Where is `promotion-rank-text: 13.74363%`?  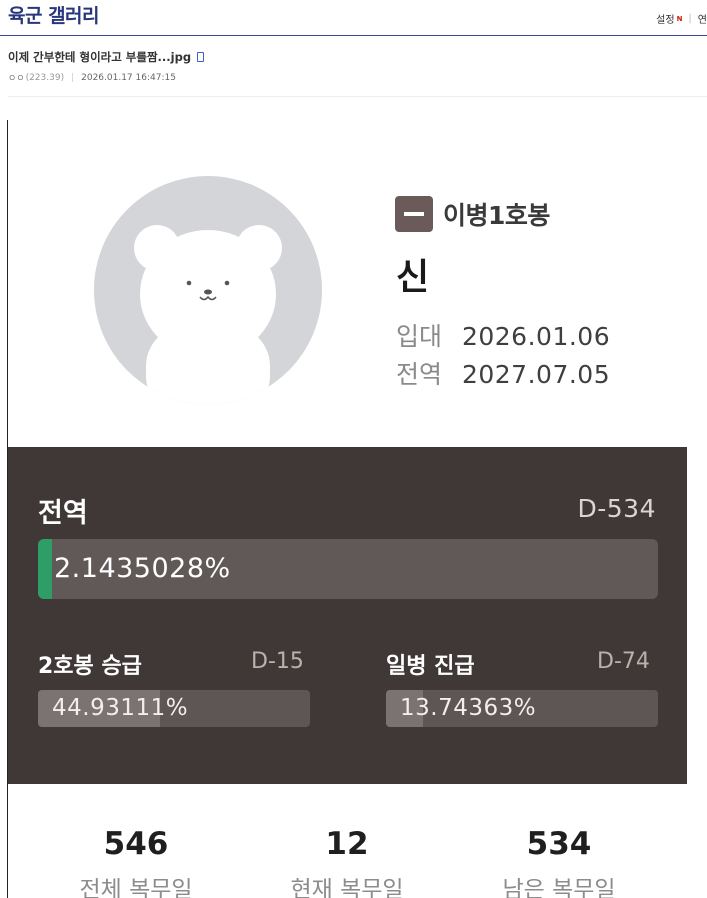
promotion-rank-text: 13.74363% is located at coordinates (468, 708).